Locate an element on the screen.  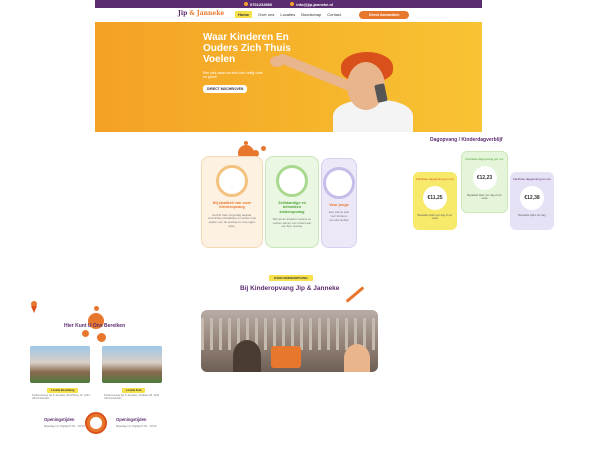
nav-locaties: Locaties is located at coordinates (287, 14).